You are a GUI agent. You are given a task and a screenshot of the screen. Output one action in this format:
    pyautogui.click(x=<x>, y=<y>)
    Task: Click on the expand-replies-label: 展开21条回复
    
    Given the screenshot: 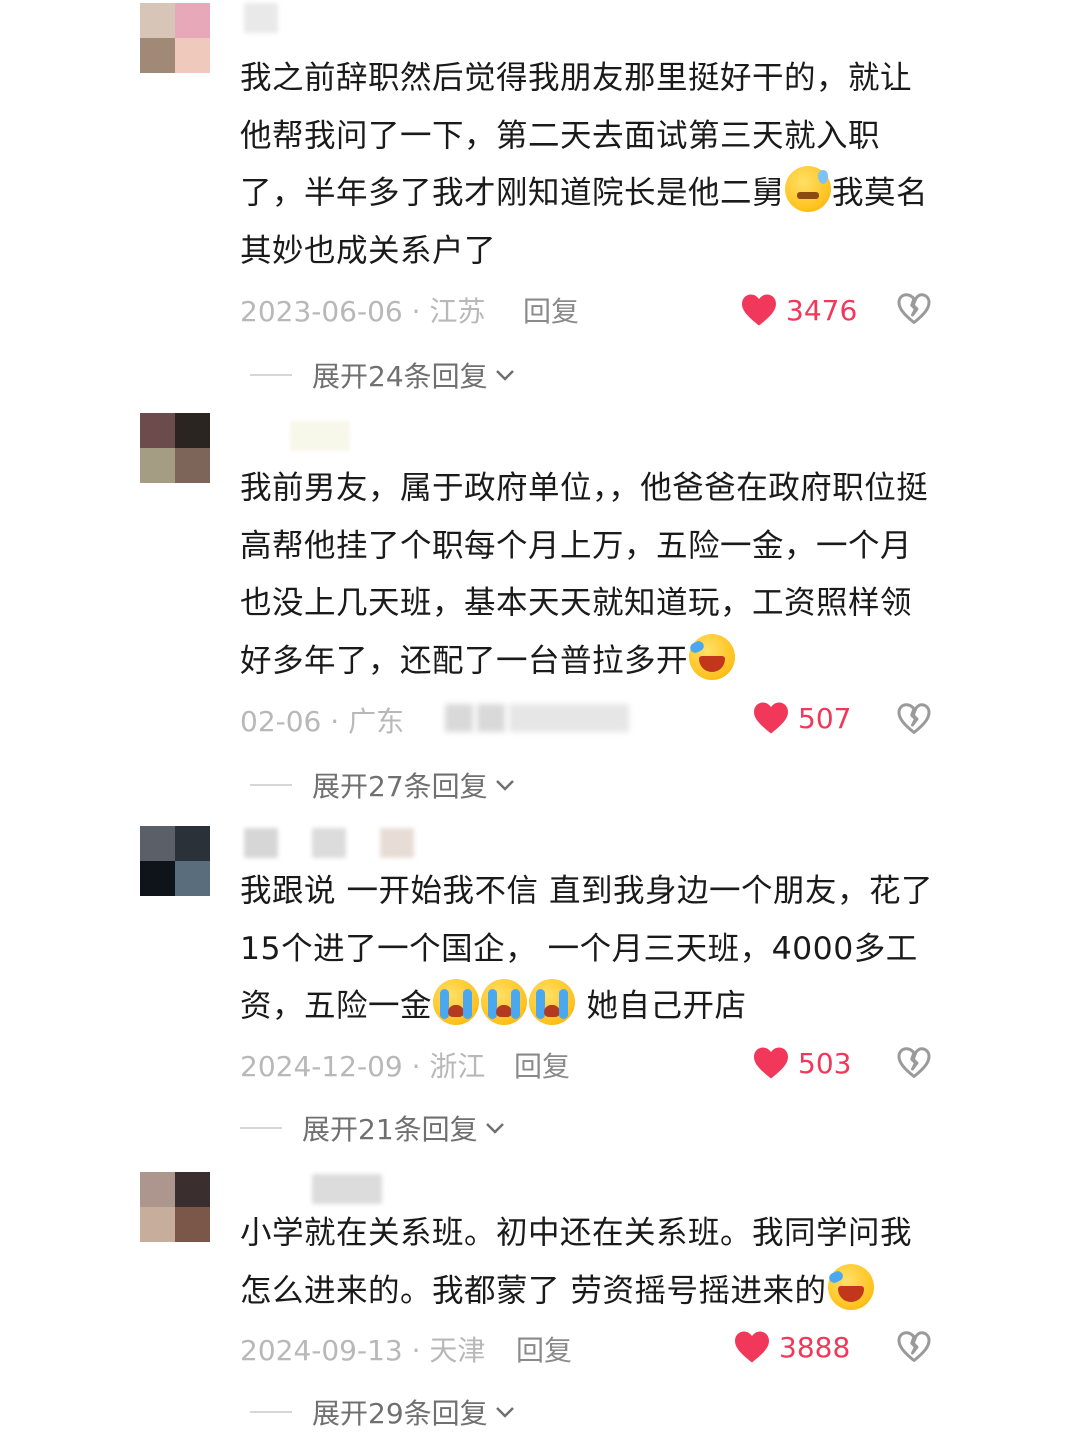 What is the action you would take?
    pyautogui.click(x=390, y=1129)
    